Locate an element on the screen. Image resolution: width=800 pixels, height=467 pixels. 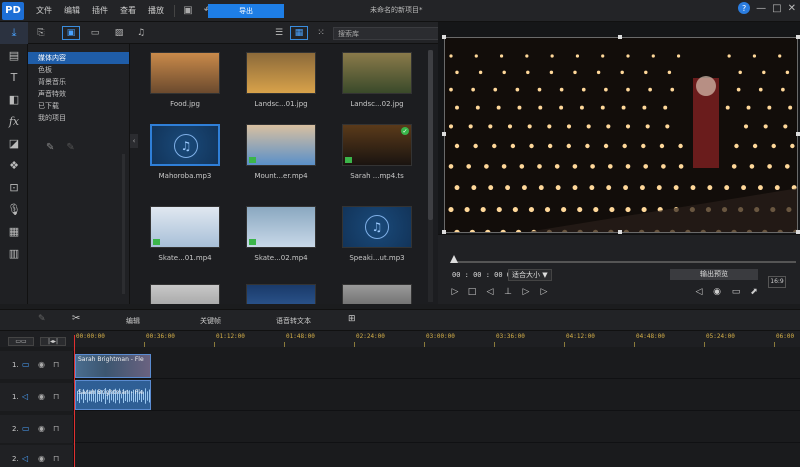
media-tile: Food.jpg is located at coordinates (187, 80).